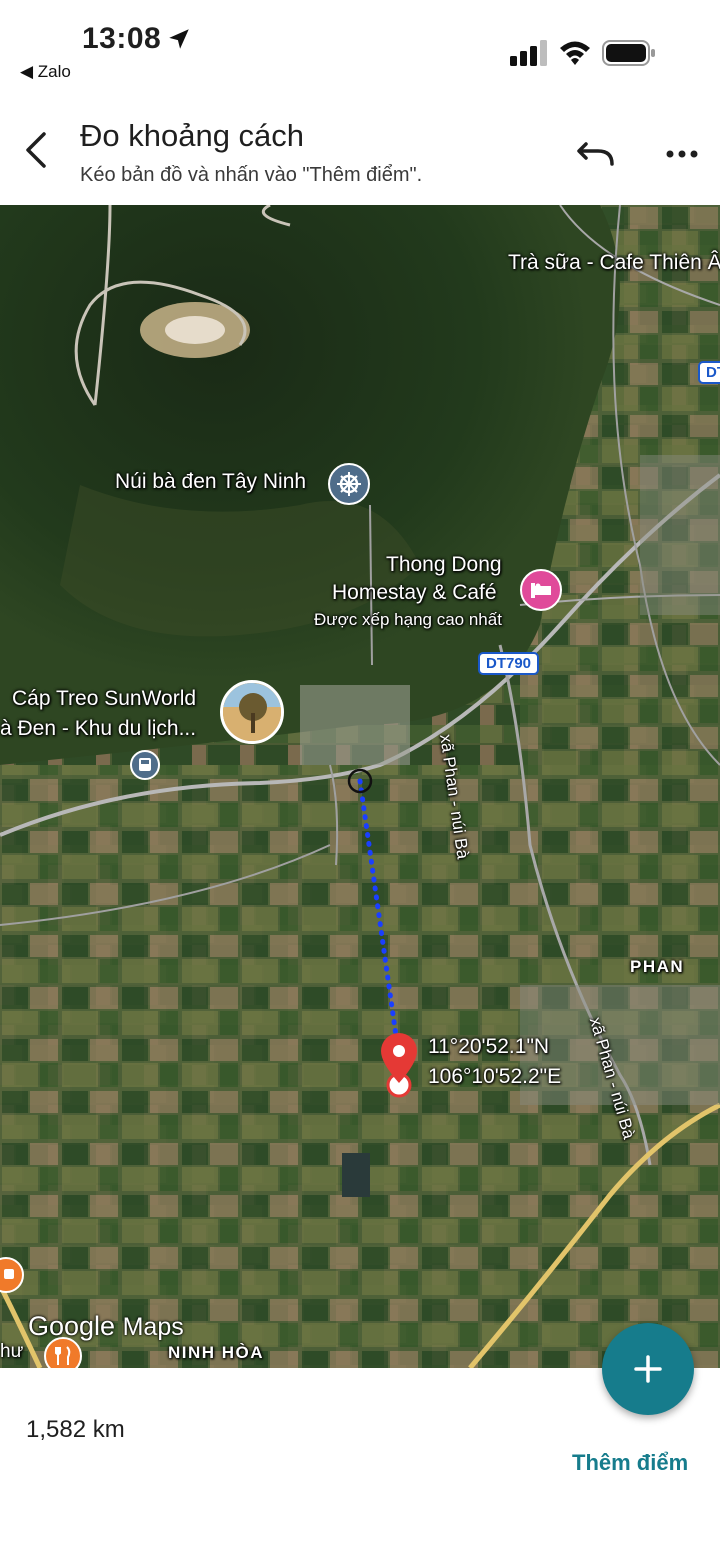 This screenshot has height=1564, width=720. What do you see at coordinates (509, 663) in the screenshot?
I see `road-badge-dt790: DT790` at bounding box center [509, 663].